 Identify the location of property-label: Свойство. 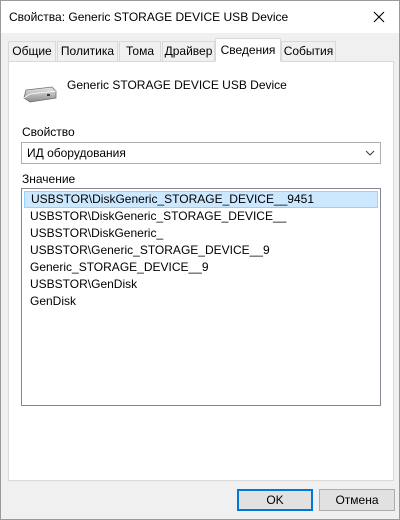
(48, 132).